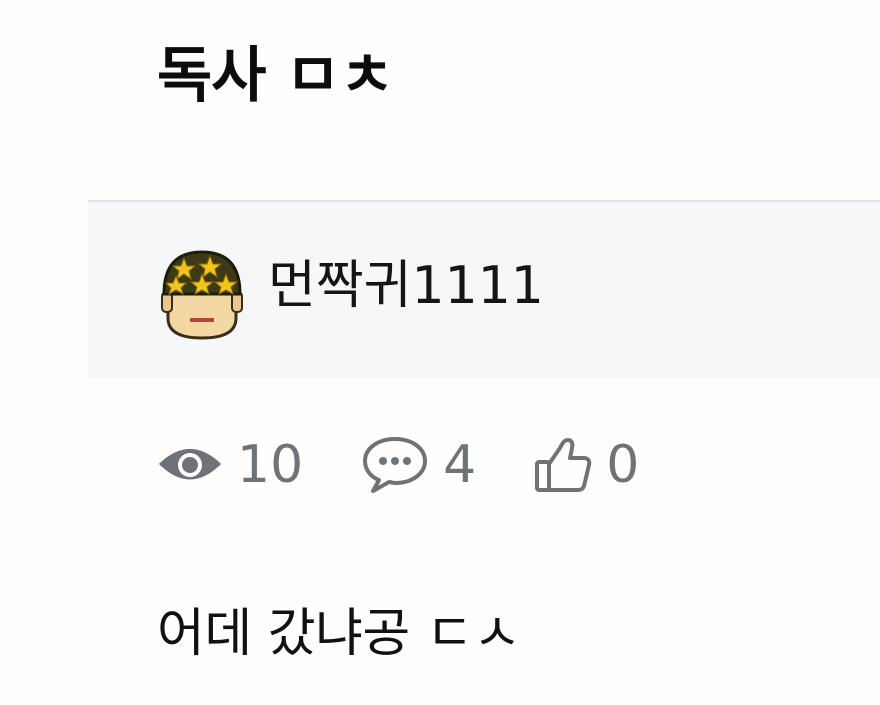 This screenshot has height=705, width=880. I want to click on thumbs-up-icon, so click(563, 465).